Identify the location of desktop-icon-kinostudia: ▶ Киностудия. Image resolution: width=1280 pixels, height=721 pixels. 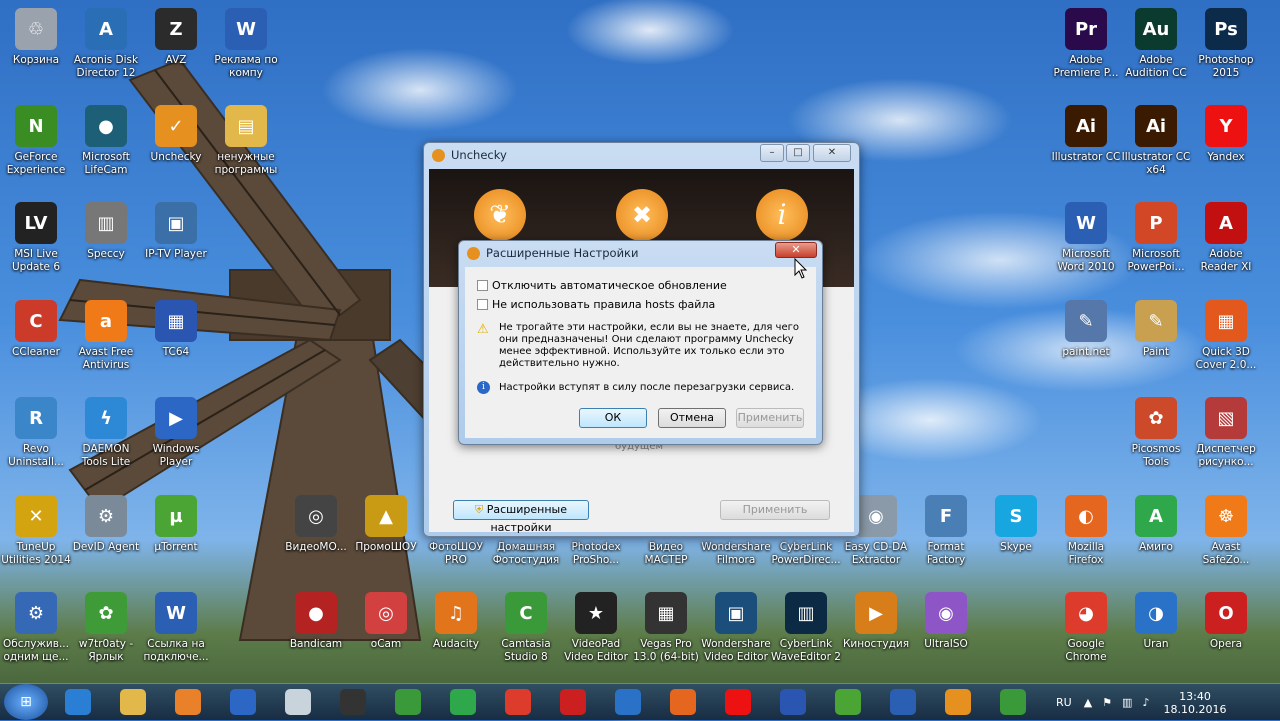
(876, 638).